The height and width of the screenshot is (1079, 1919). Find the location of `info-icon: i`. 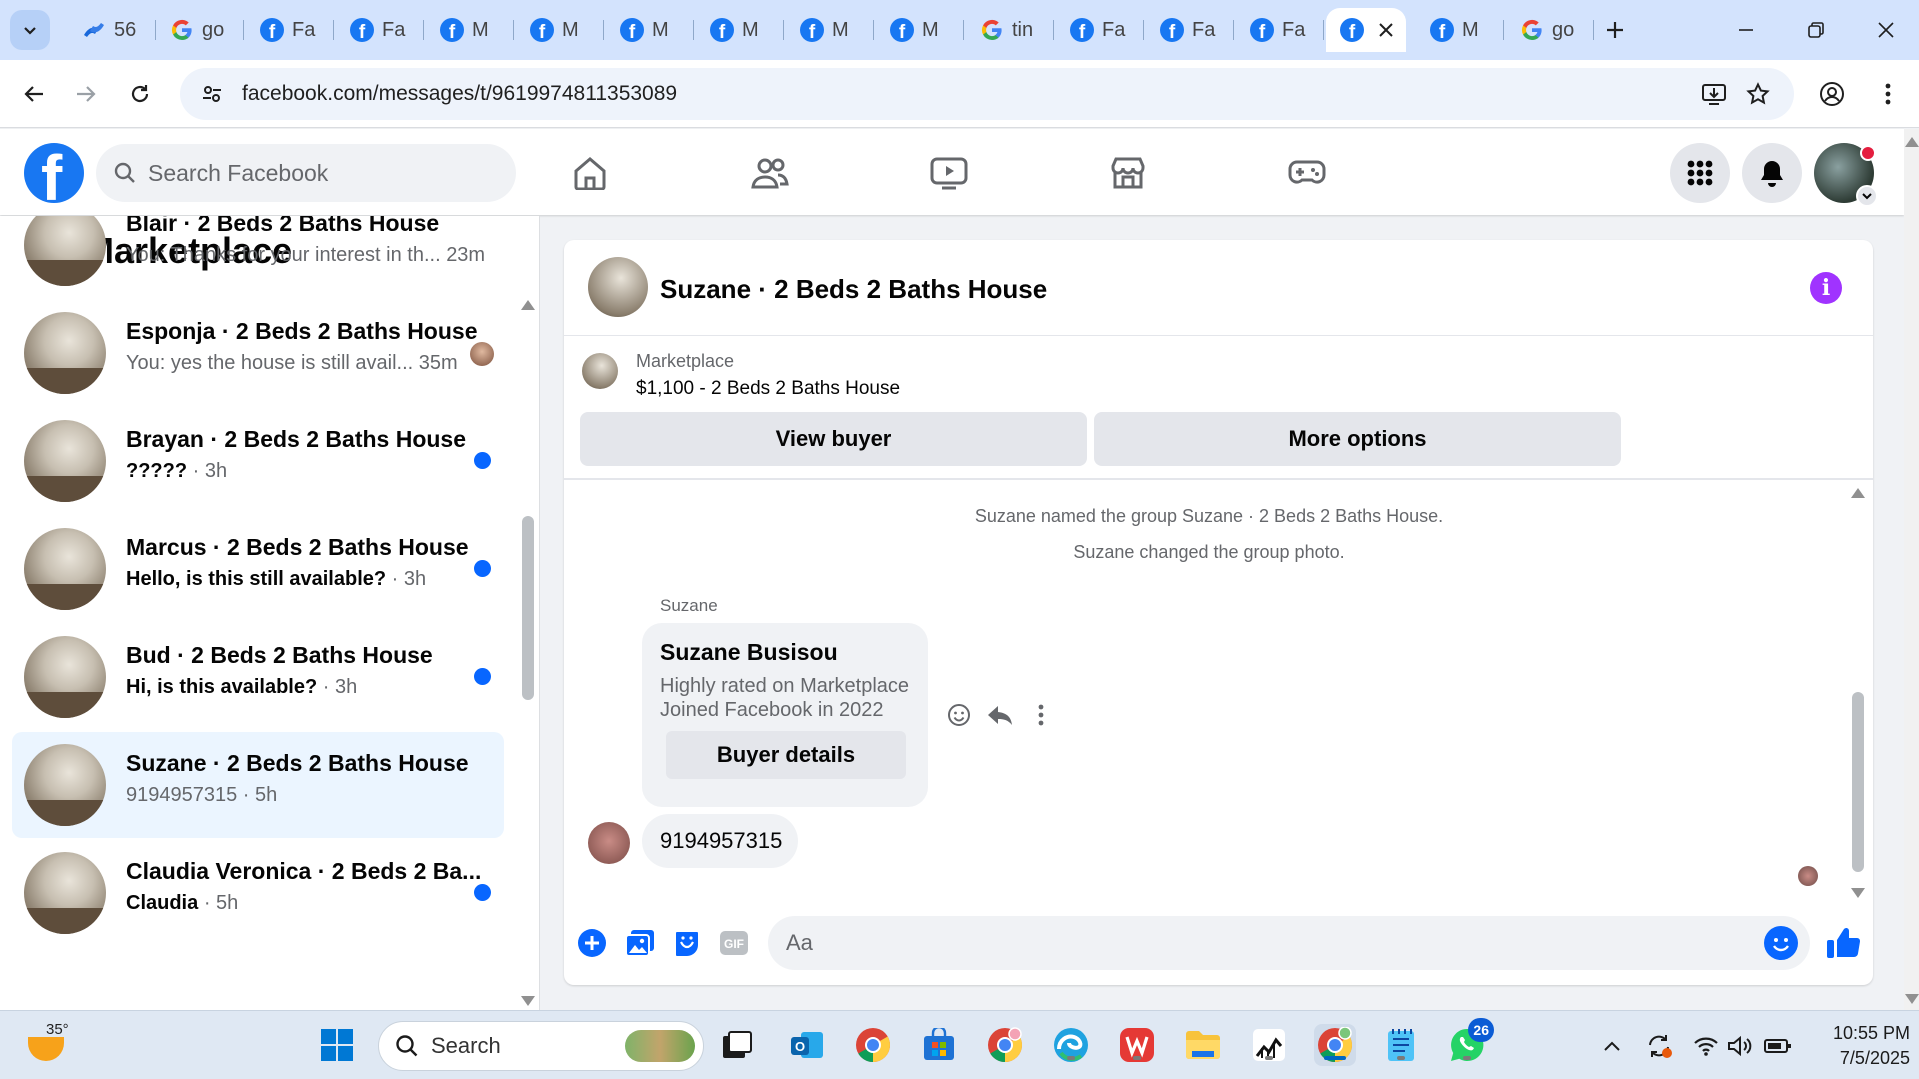

info-icon: i is located at coordinates (1826, 288).